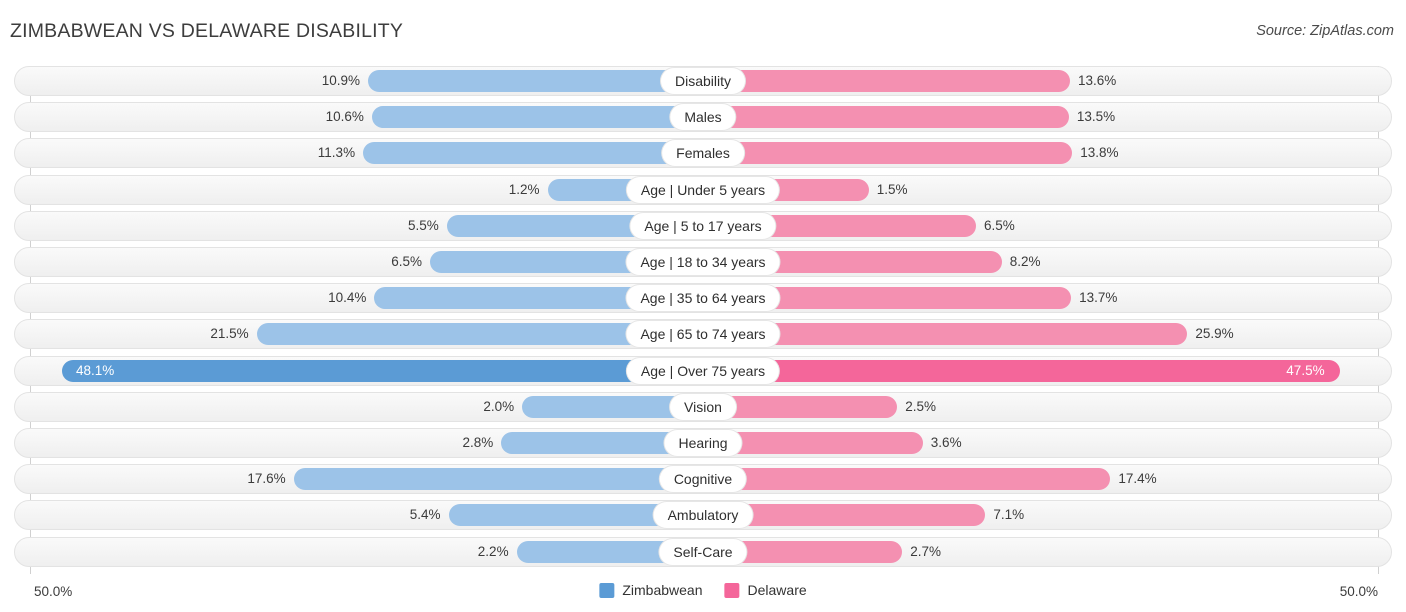  What do you see at coordinates (892, 189) in the screenshot?
I see `value-label-delaware: 1.5%` at bounding box center [892, 189].